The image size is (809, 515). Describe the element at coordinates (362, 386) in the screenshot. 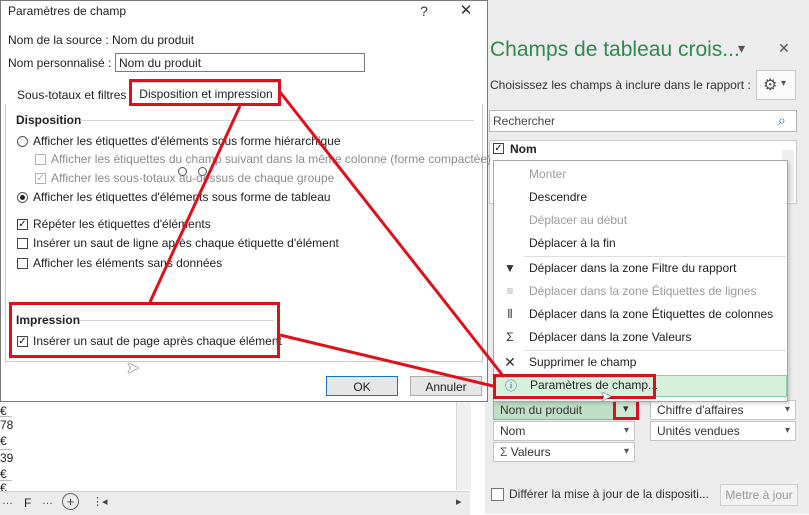

I see `ok-button: OK` at that location.